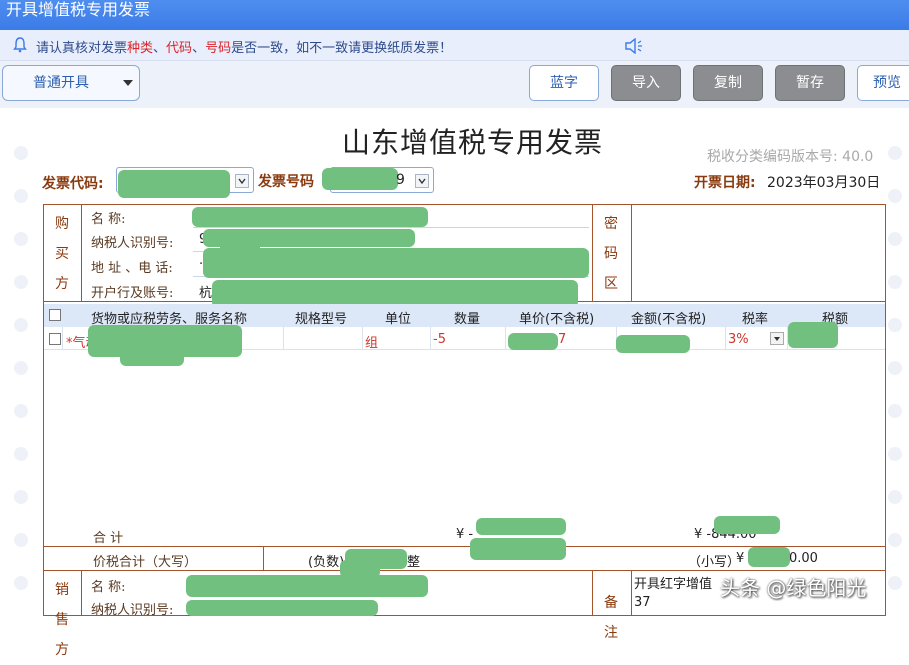  I want to click on row-checkbox, so click(55, 339).